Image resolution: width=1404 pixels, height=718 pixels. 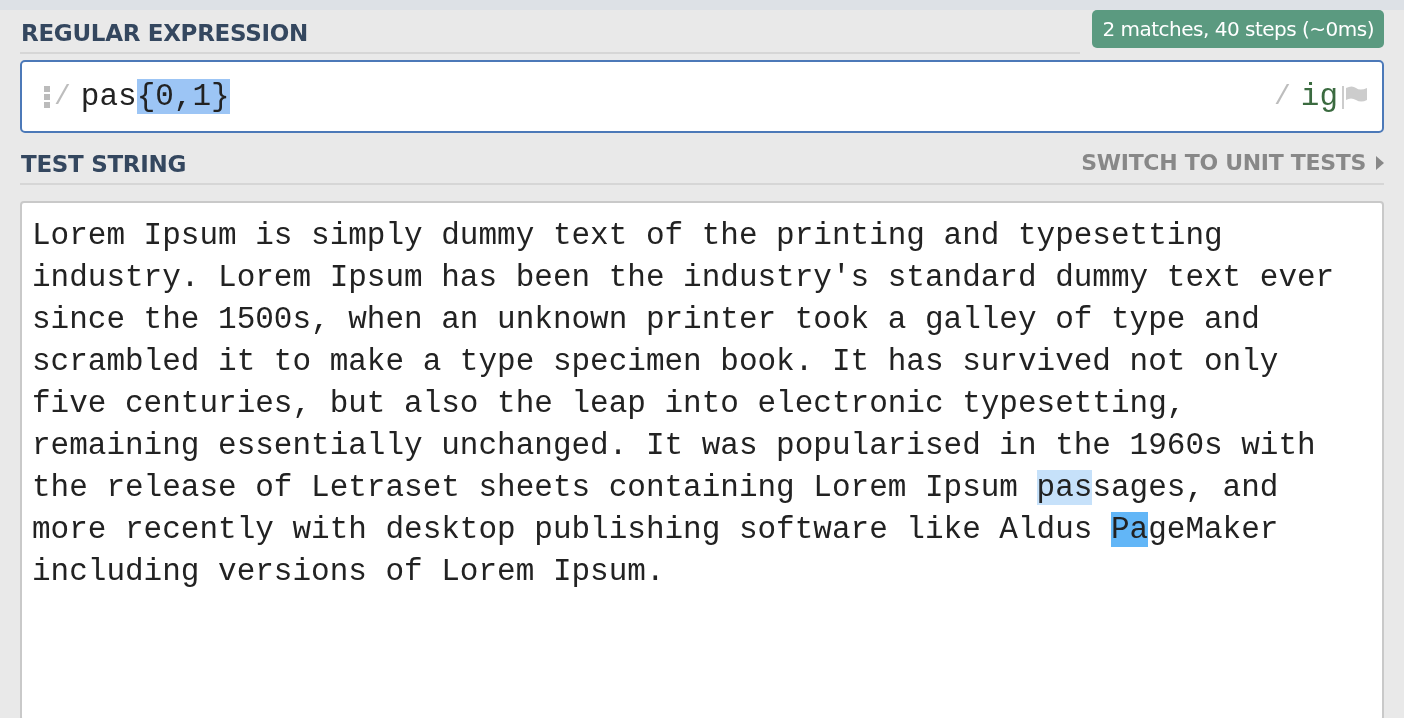 What do you see at coordinates (702, 96) in the screenshot?
I see `regex-field: / pas{0,1} / ig` at bounding box center [702, 96].